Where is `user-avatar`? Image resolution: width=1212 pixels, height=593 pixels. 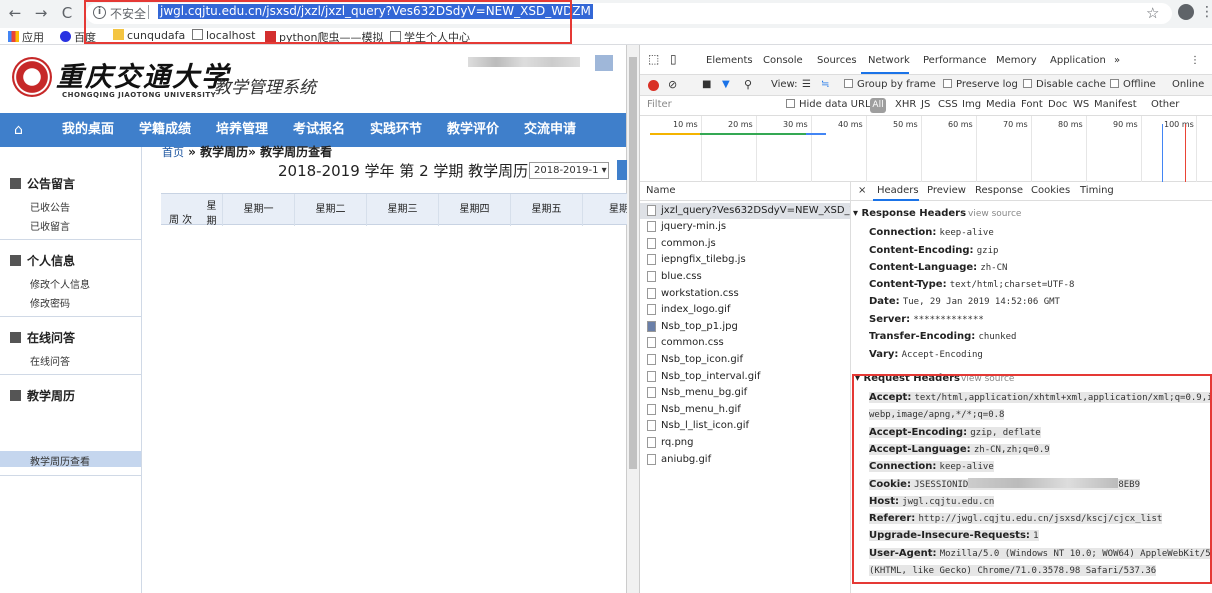
user-avatar is located at coordinates (604, 63).